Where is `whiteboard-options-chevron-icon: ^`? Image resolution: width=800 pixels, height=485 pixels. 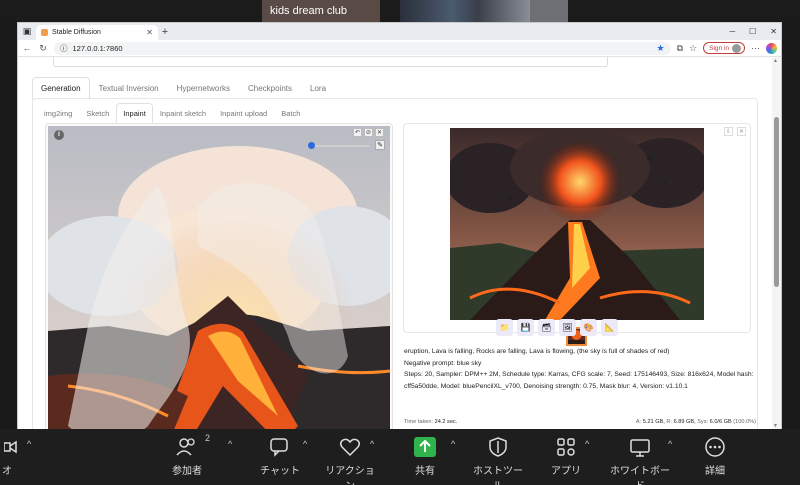 whiteboard-options-chevron-icon: ^ is located at coordinates (670, 444).